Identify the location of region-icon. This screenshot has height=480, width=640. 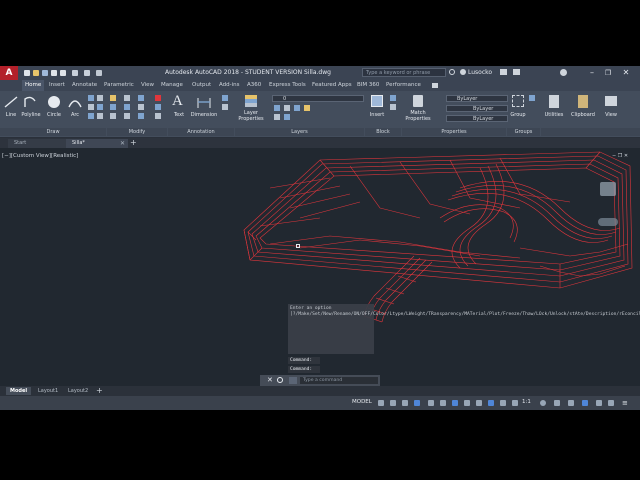
(91, 116).